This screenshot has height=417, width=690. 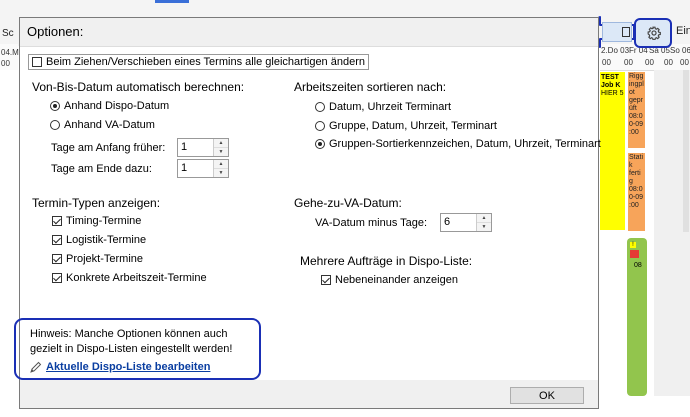 I want to click on toolbar-active-indicator, so click(x=172, y=1).